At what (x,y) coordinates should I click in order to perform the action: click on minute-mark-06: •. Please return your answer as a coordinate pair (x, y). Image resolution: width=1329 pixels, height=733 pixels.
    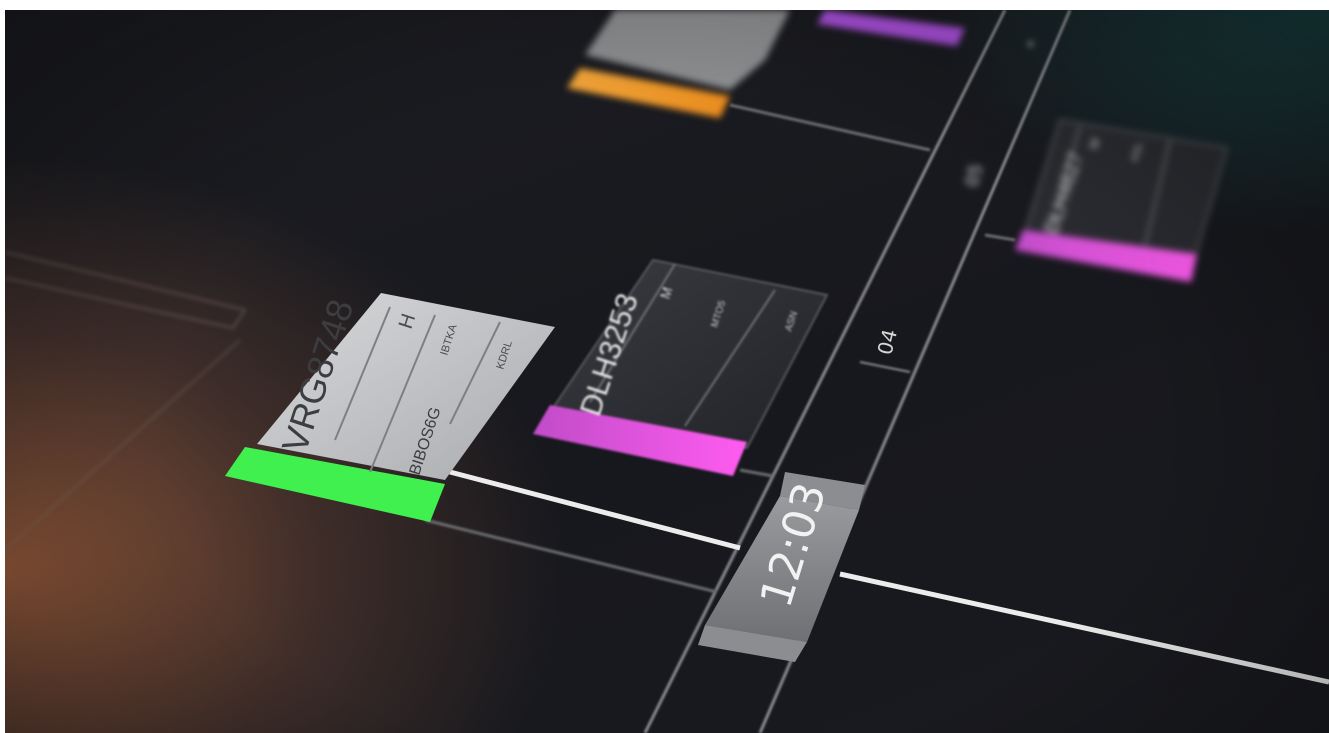
    Looking at the image, I should click on (1030, 44).